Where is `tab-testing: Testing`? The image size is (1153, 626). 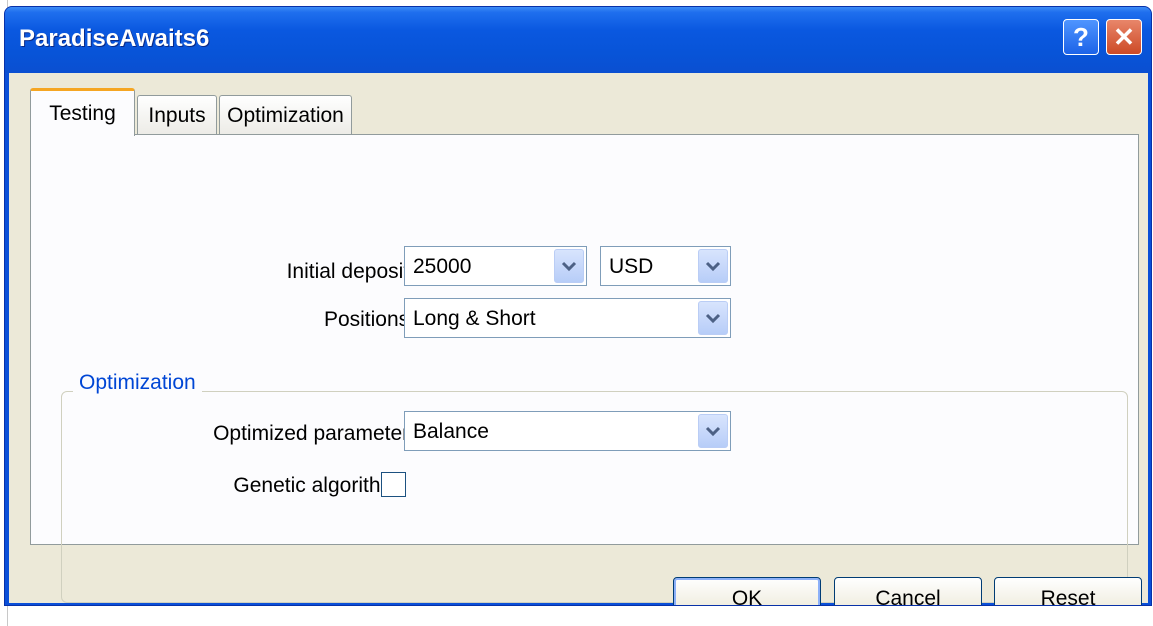
tab-testing: Testing is located at coordinates (82, 112).